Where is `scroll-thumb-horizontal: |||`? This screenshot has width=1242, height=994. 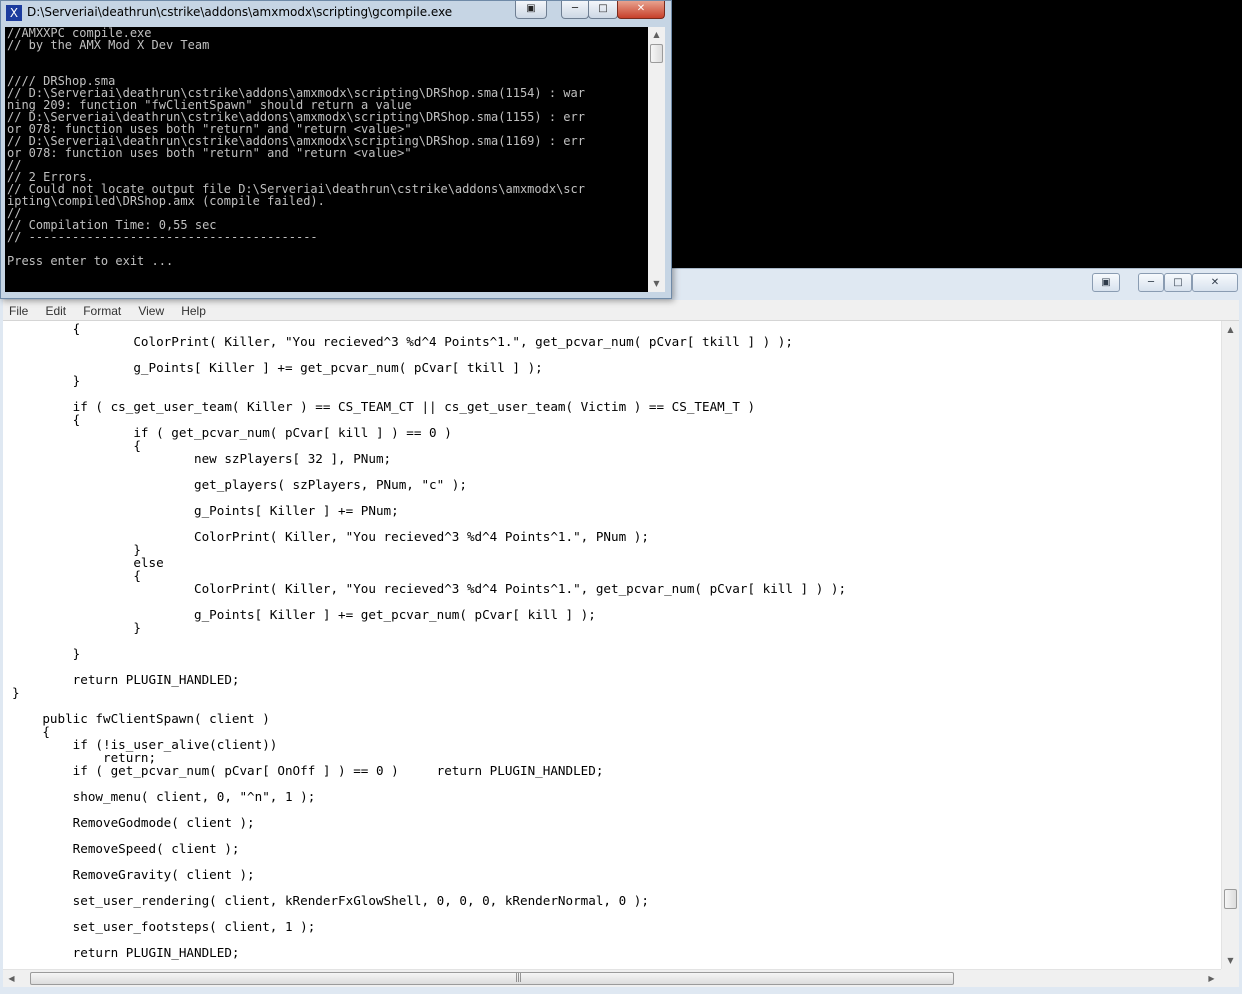
scroll-thumb-horizontal: ||| is located at coordinates (492, 978).